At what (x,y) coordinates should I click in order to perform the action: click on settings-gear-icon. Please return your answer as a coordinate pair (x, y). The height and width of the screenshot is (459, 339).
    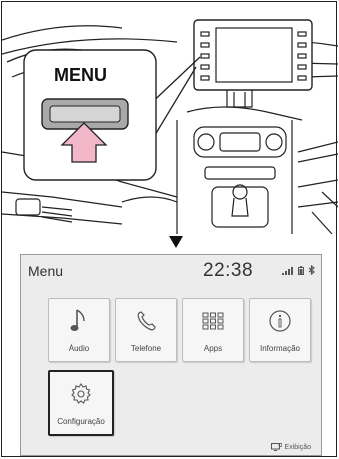
    Looking at the image, I should click on (81, 393).